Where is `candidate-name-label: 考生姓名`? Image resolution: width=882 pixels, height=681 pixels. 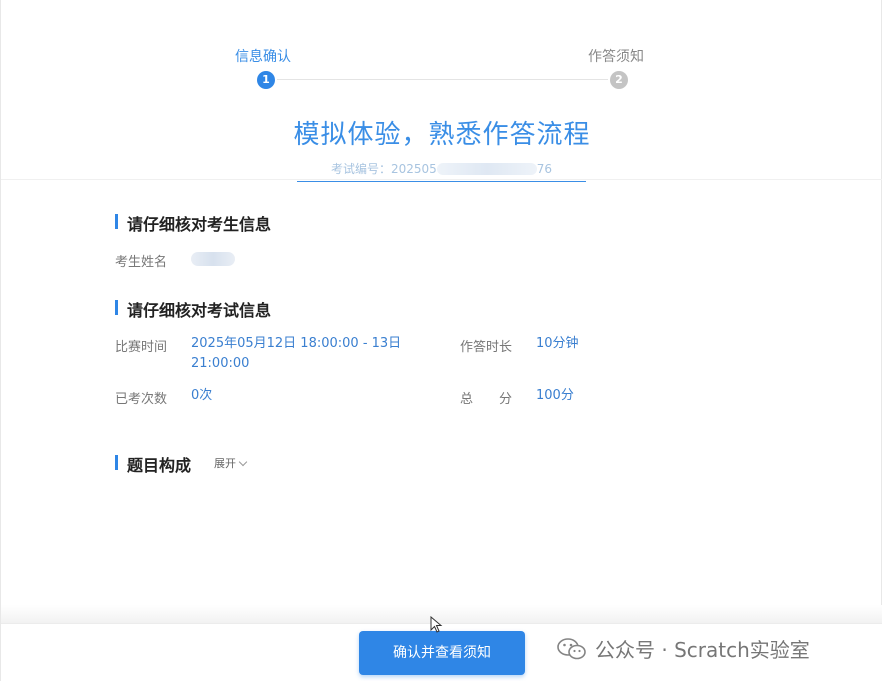
candidate-name-label: 考生姓名 is located at coordinates (141, 262).